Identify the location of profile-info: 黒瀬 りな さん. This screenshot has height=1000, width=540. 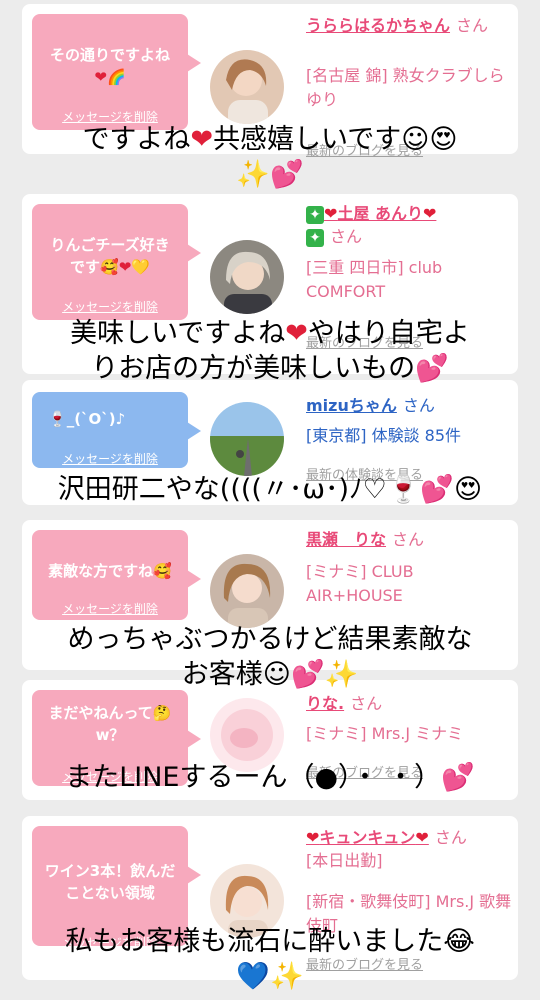
(409, 539).